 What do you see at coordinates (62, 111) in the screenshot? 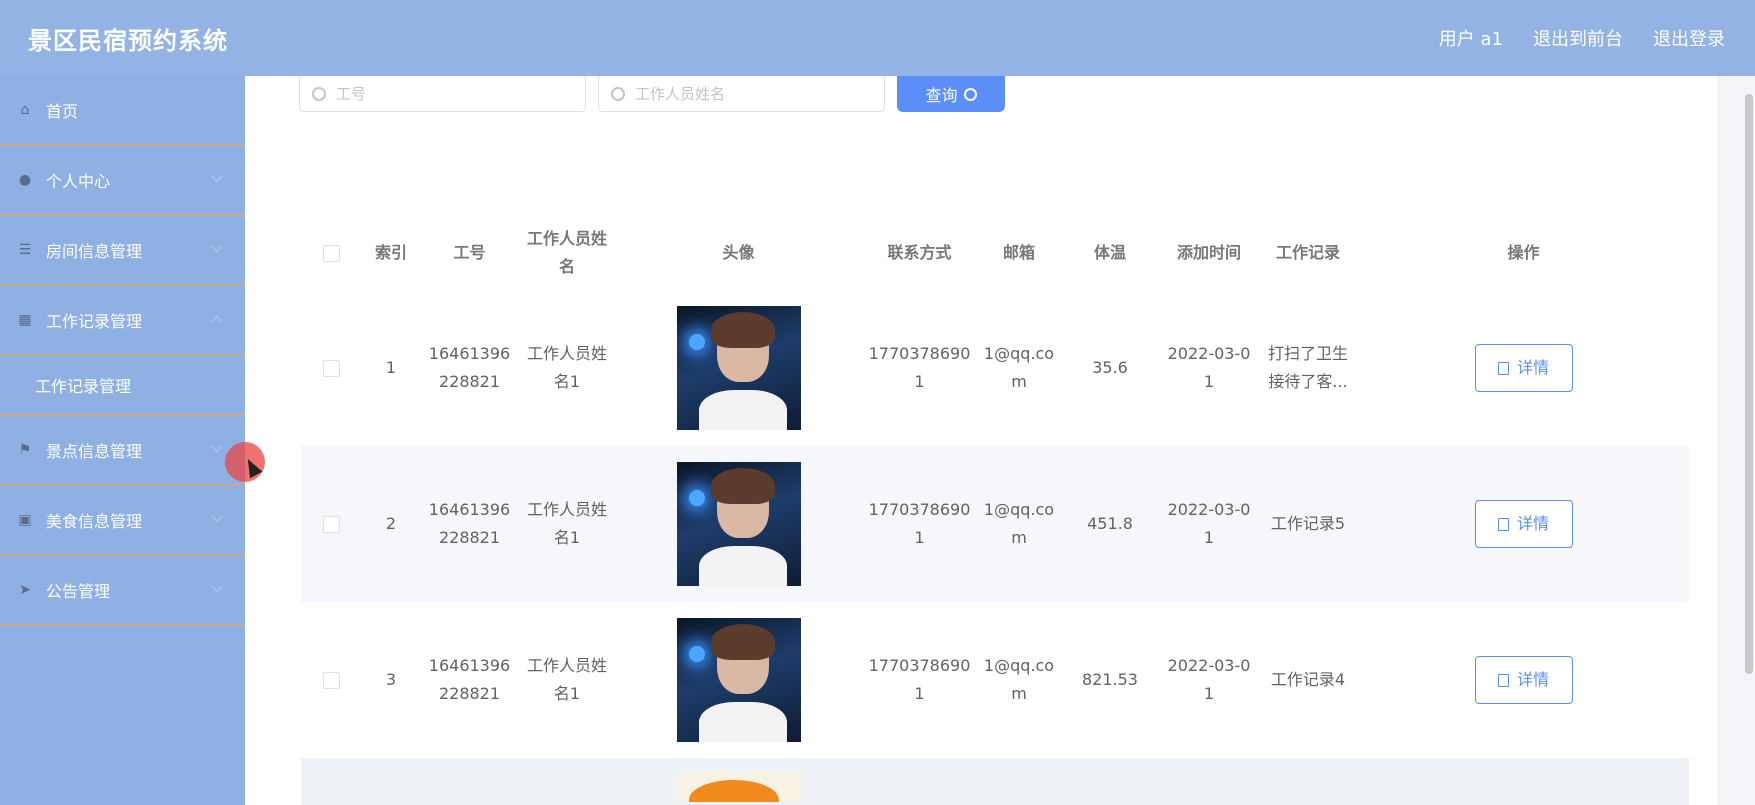
I see `sidebar-item-label: 首页` at bounding box center [62, 111].